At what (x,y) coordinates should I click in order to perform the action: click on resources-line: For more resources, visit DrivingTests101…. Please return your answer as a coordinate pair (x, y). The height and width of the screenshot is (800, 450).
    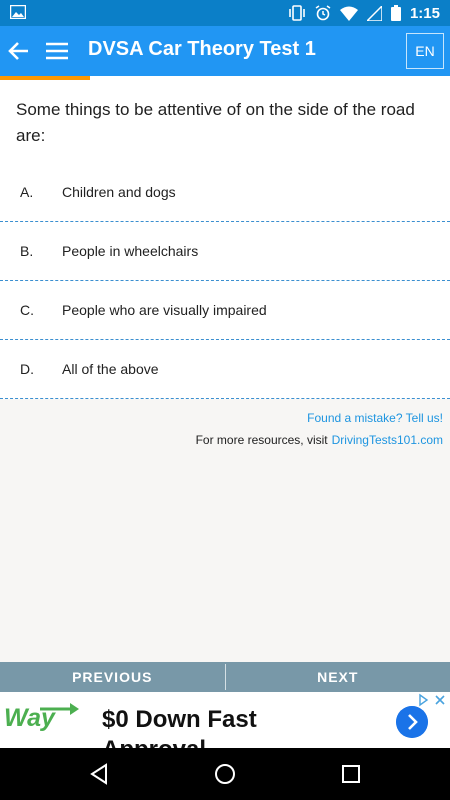
    Looking at the image, I should click on (221, 440).